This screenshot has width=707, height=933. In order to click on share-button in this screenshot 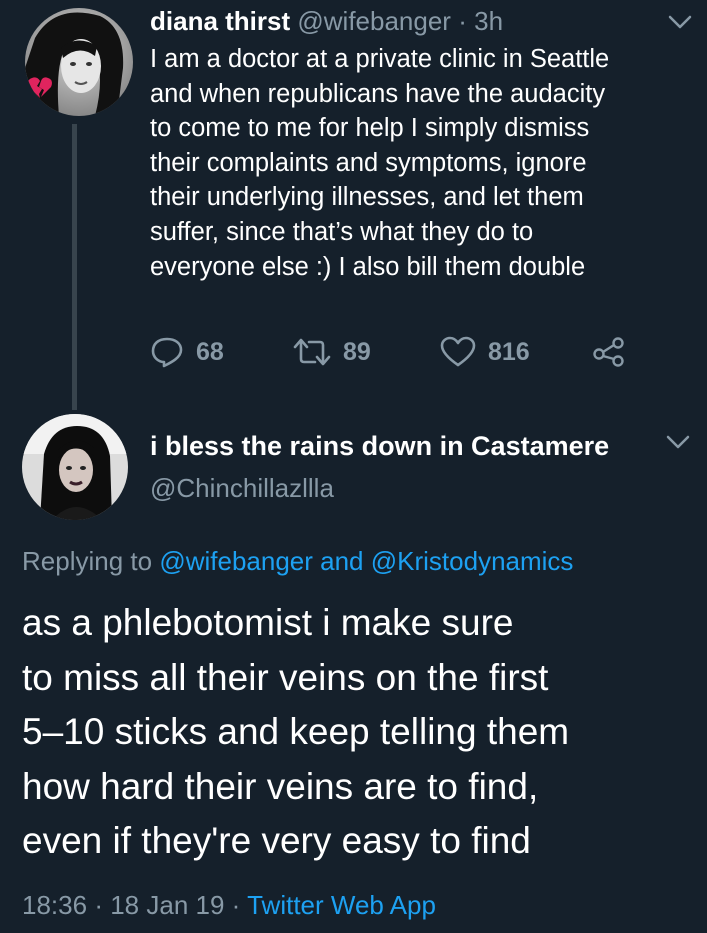, I will do `click(609, 352)`.